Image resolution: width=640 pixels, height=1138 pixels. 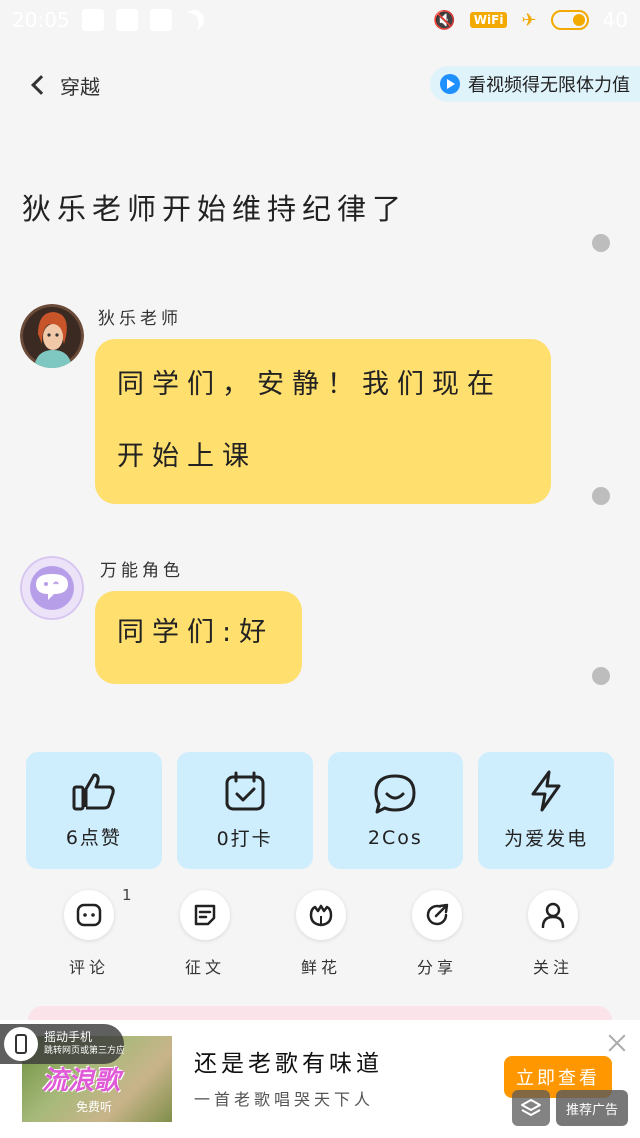 I want to click on battery-toggle-icon, so click(x=569, y=20).